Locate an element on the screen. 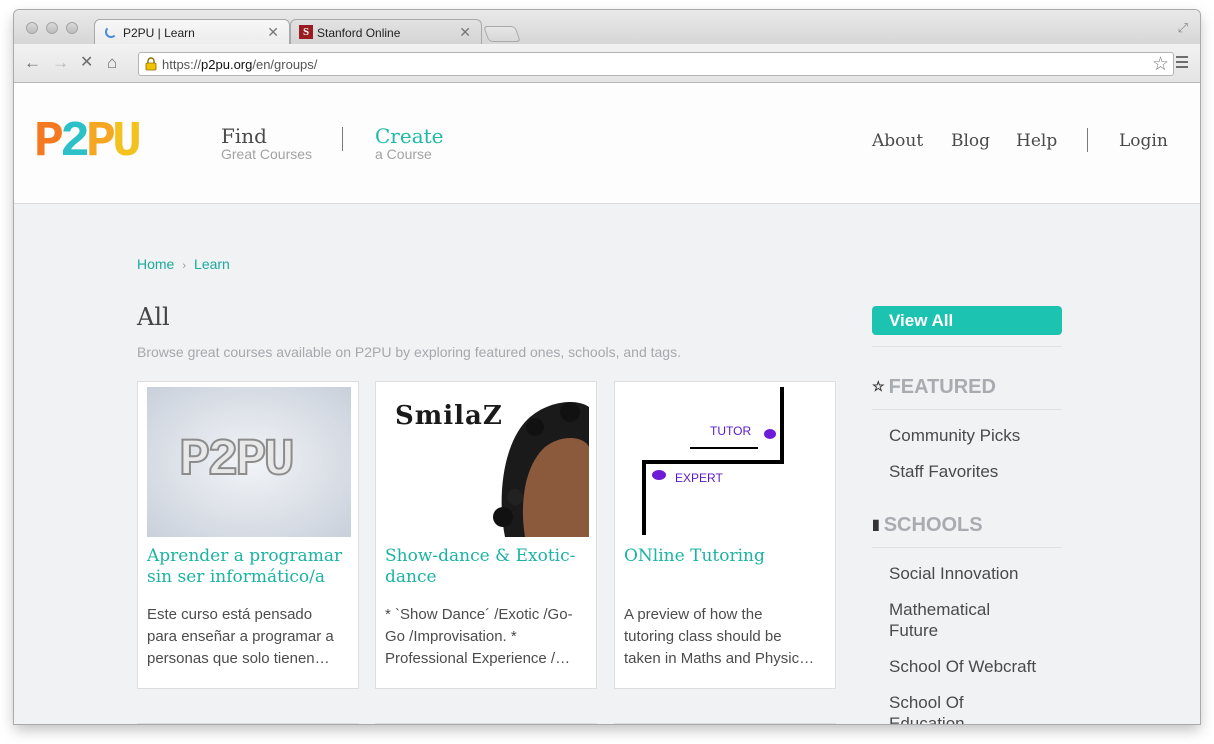 Image resolution: width=1214 pixels, height=744 pixels. breadcrumb-learn: Learn is located at coordinates (212, 264).